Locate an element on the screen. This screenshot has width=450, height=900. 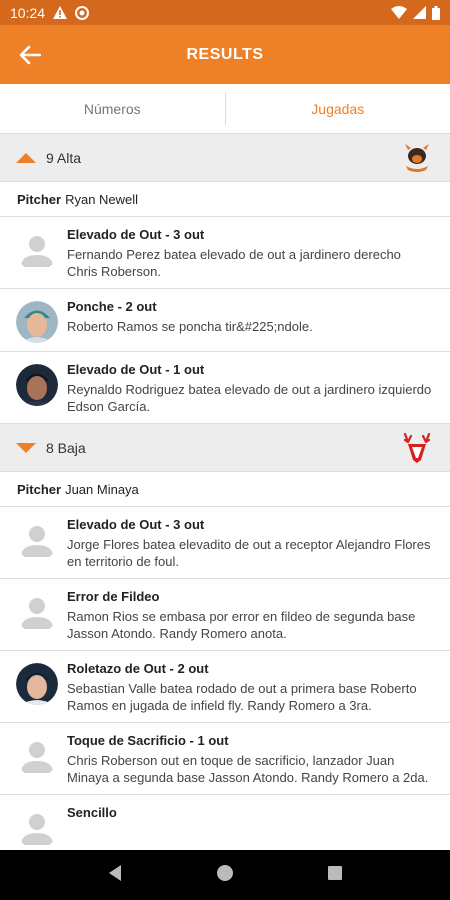
back-triangle-icon is located at coordinates (115, 875).